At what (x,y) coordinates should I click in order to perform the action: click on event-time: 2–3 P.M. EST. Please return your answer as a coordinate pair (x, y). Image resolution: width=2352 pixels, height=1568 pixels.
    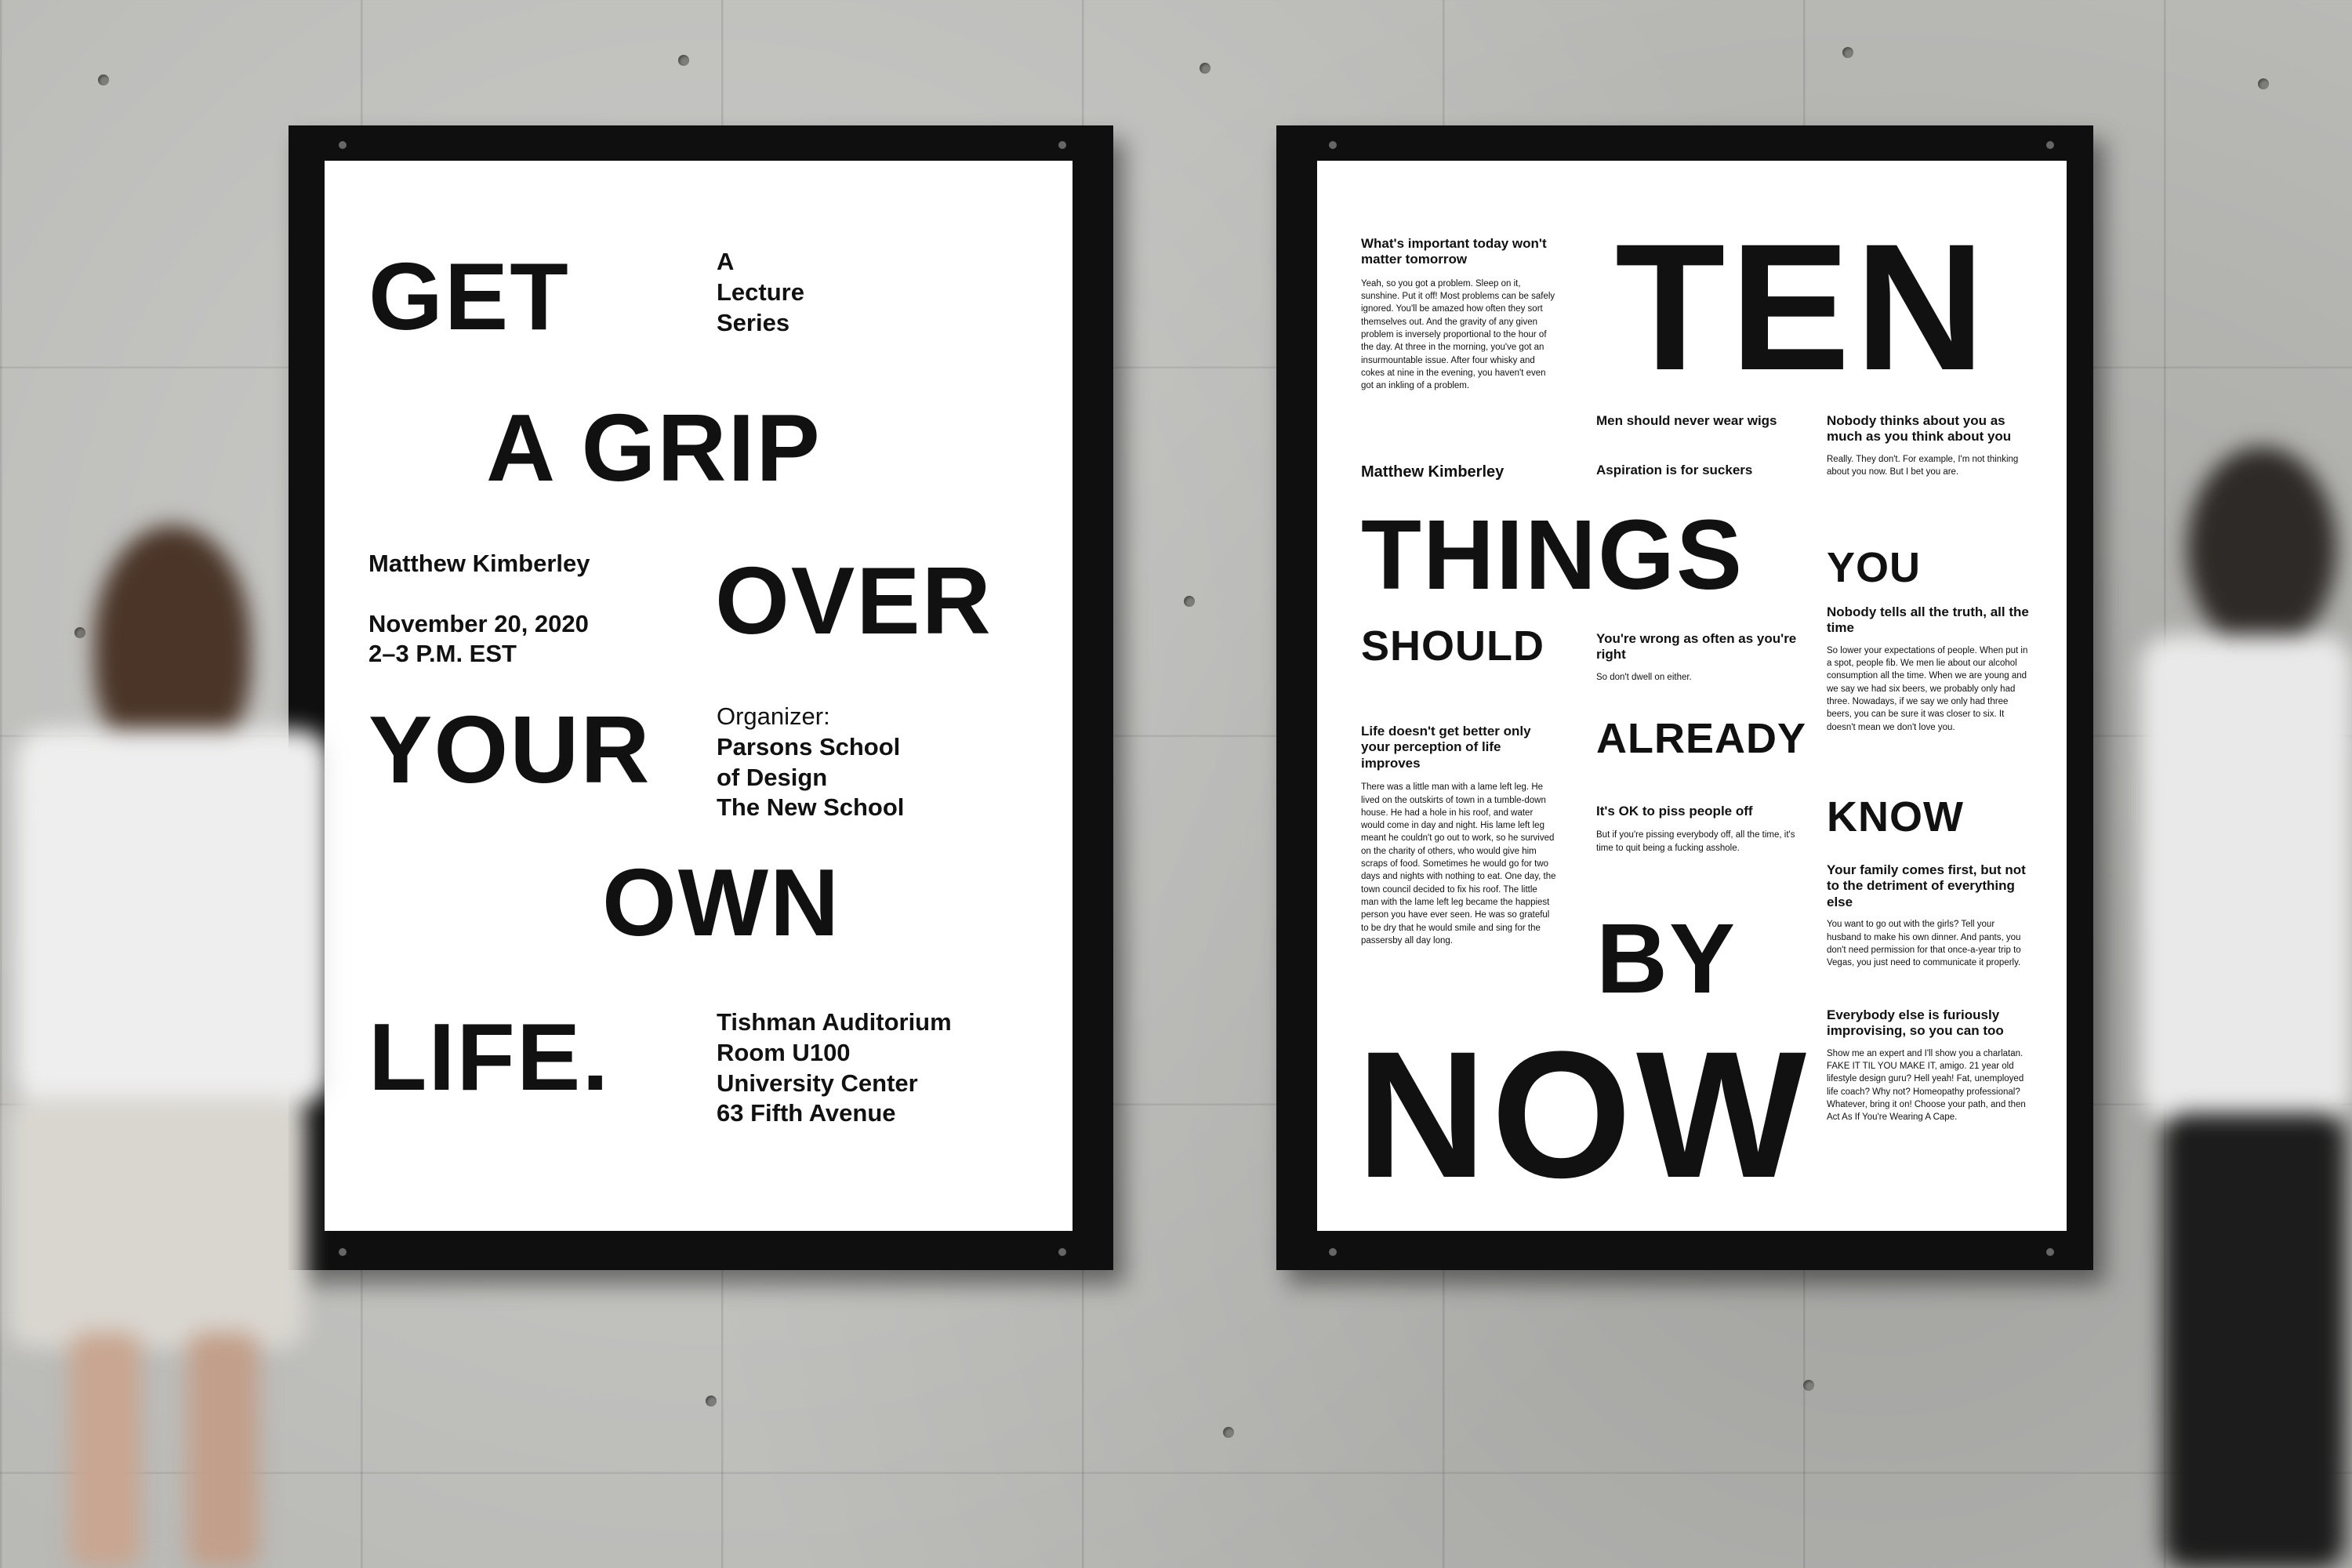
    Looking at the image, I should click on (442, 653).